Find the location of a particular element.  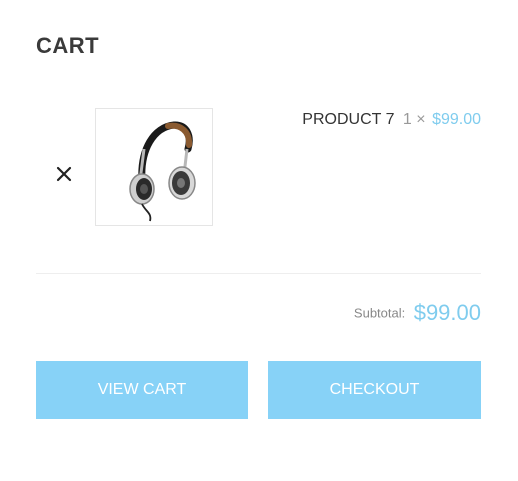

item-quantity: 1 × is located at coordinates (414, 119).